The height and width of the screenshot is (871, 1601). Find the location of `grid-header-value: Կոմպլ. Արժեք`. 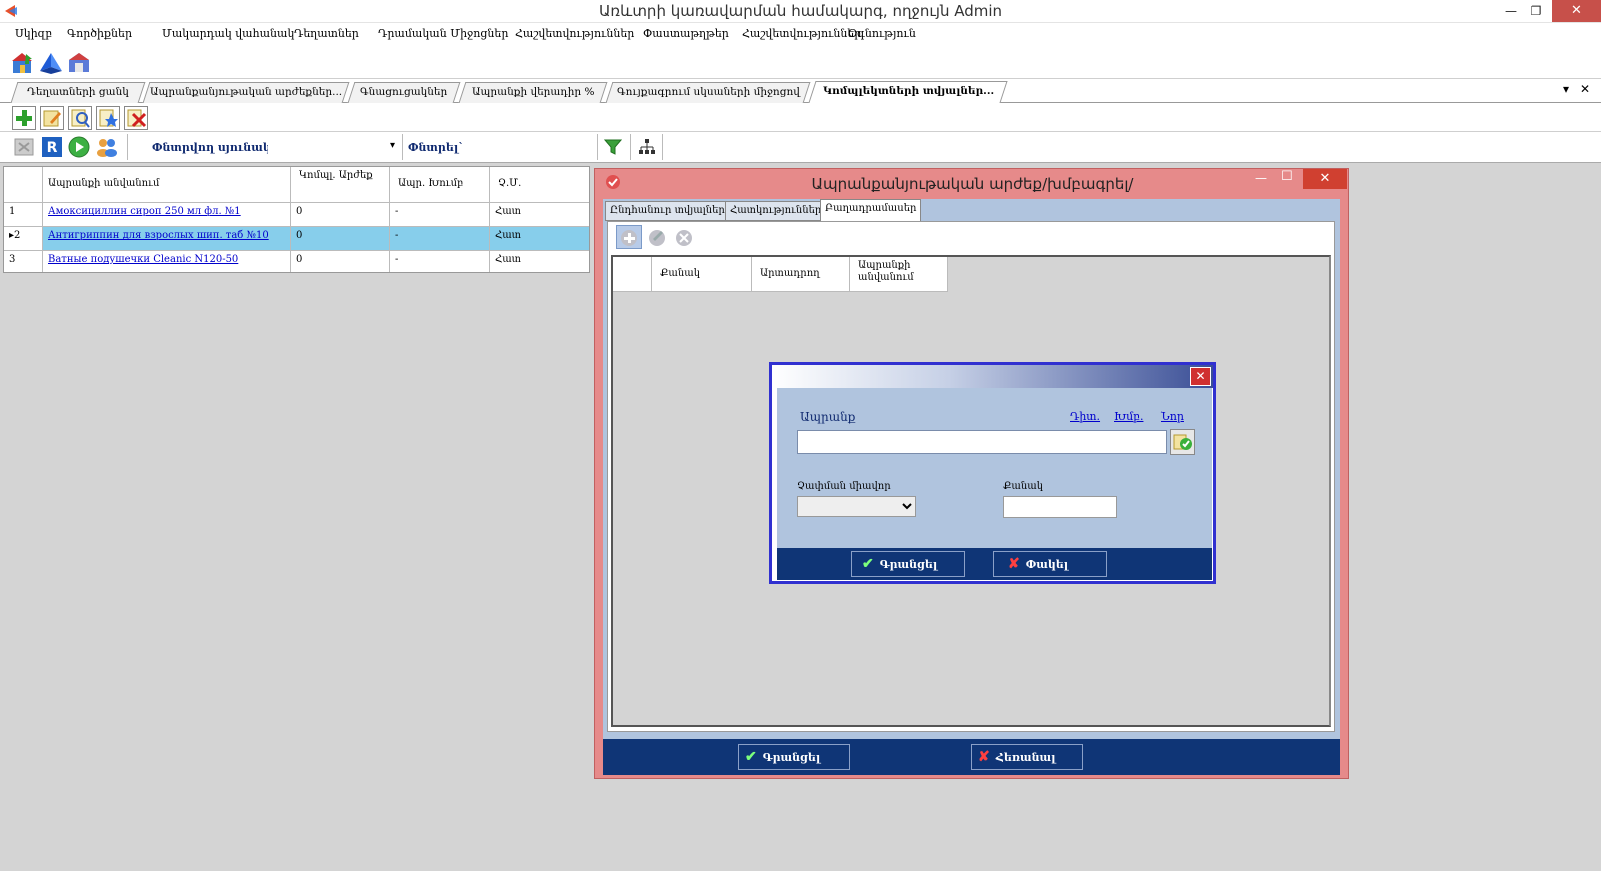

grid-header-value: Կոմպլ. Արժեք is located at coordinates (340, 185).